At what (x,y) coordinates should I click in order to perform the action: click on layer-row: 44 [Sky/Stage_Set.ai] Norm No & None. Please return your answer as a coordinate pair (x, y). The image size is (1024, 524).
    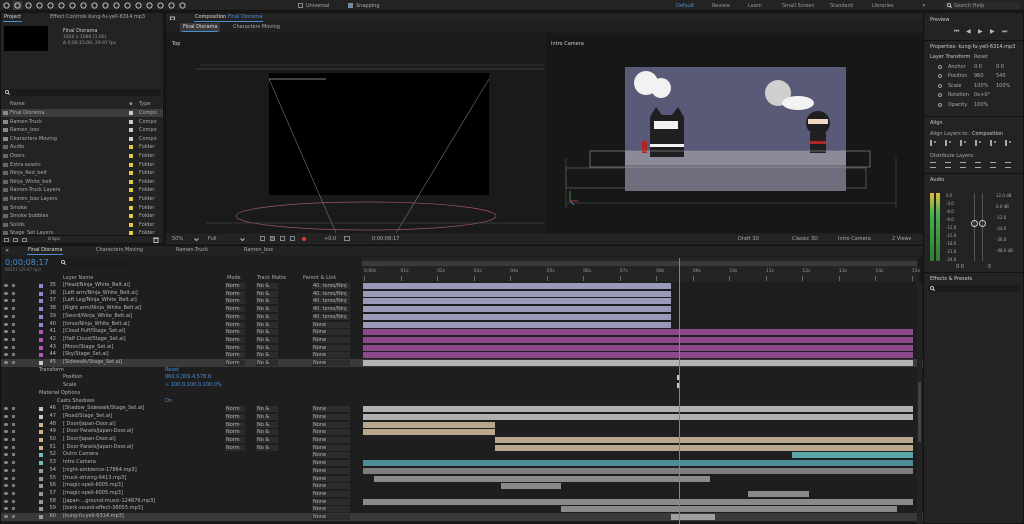
    Looking at the image, I should click on (462, 355).